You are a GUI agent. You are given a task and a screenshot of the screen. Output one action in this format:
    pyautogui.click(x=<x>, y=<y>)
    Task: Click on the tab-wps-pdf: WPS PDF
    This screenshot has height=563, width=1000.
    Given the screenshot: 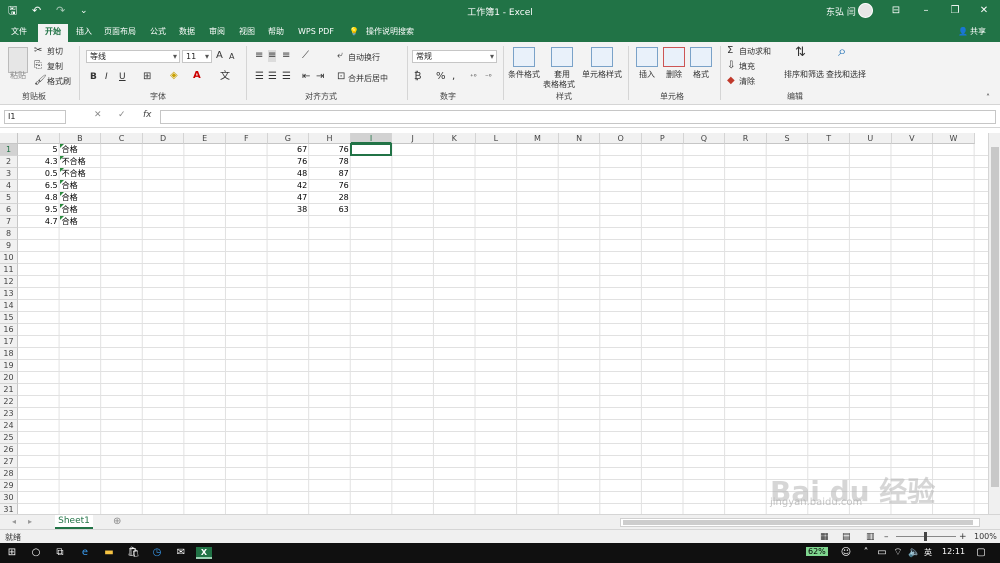 What is the action you would take?
    pyautogui.click(x=316, y=32)
    